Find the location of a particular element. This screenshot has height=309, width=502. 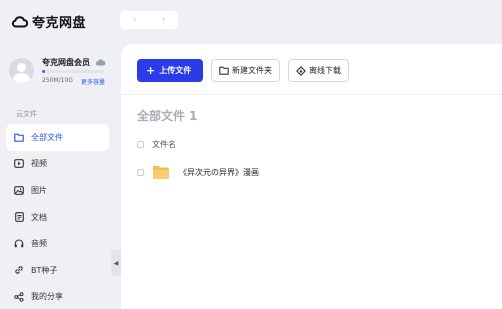

toolbar-divider is located at coordinates (311, 94).